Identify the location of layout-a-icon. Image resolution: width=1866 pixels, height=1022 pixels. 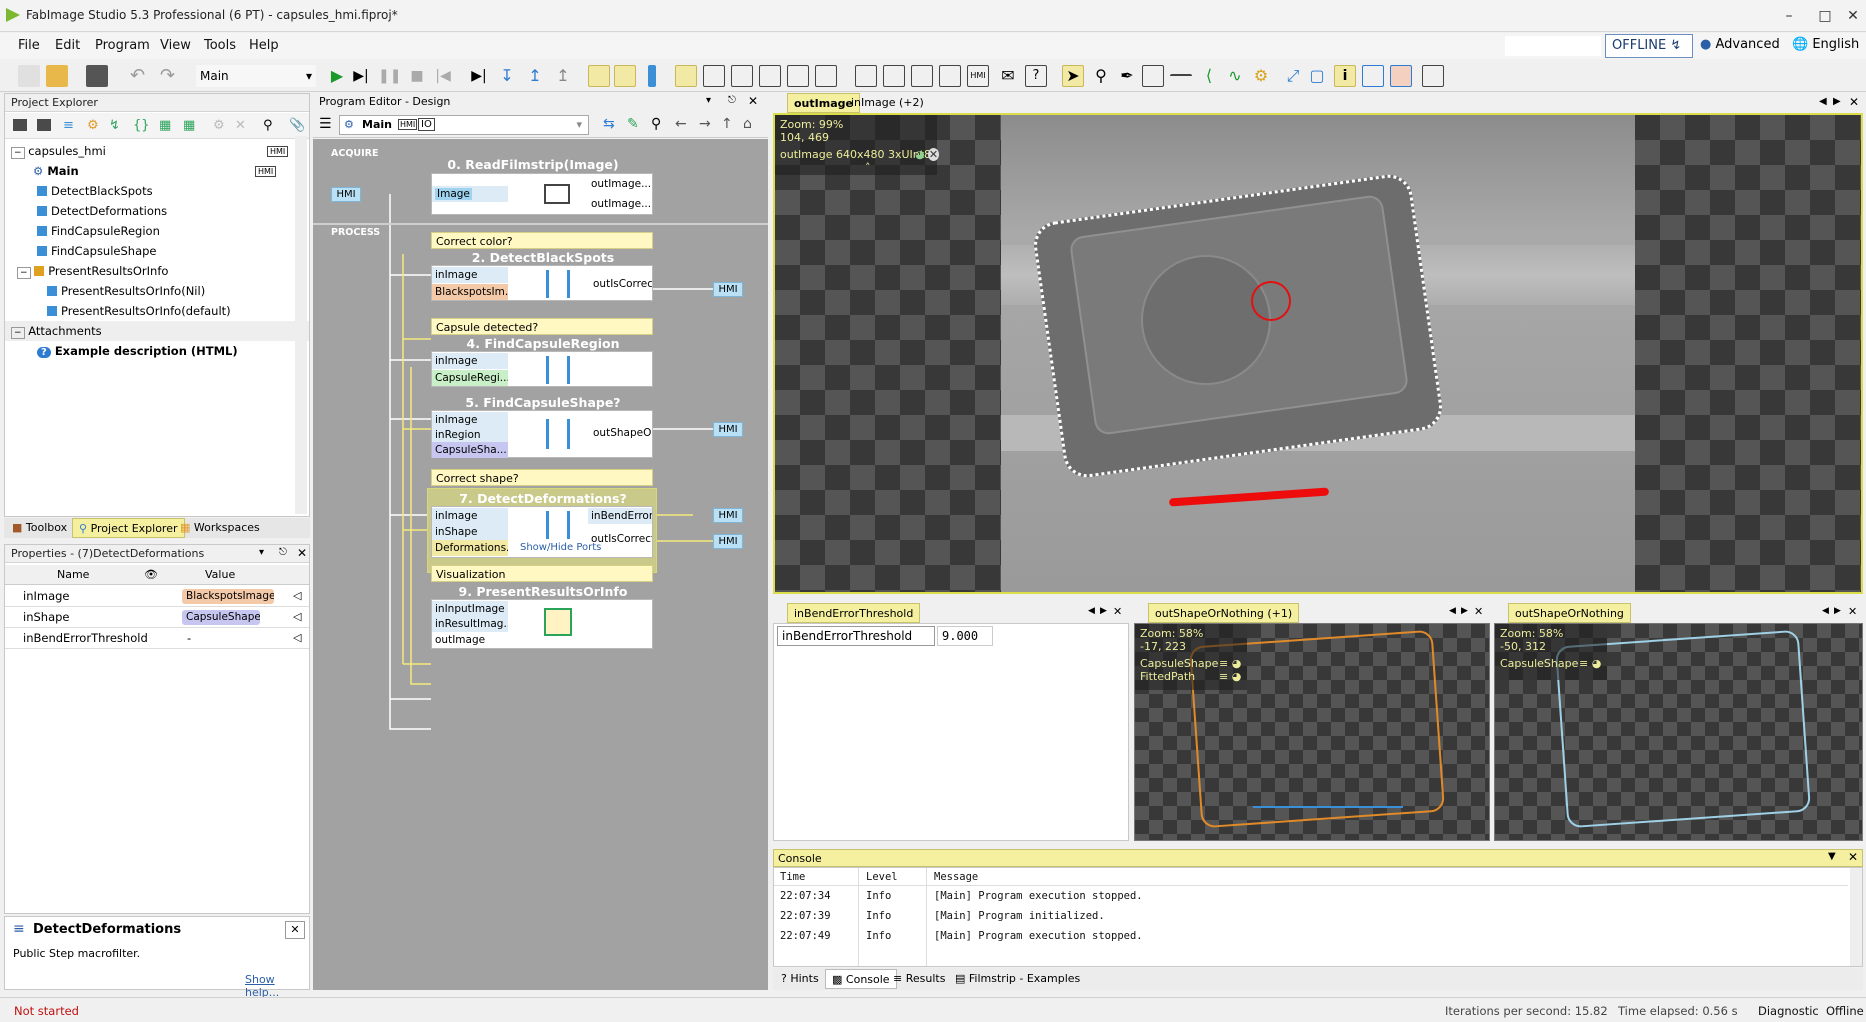
(686, 76).